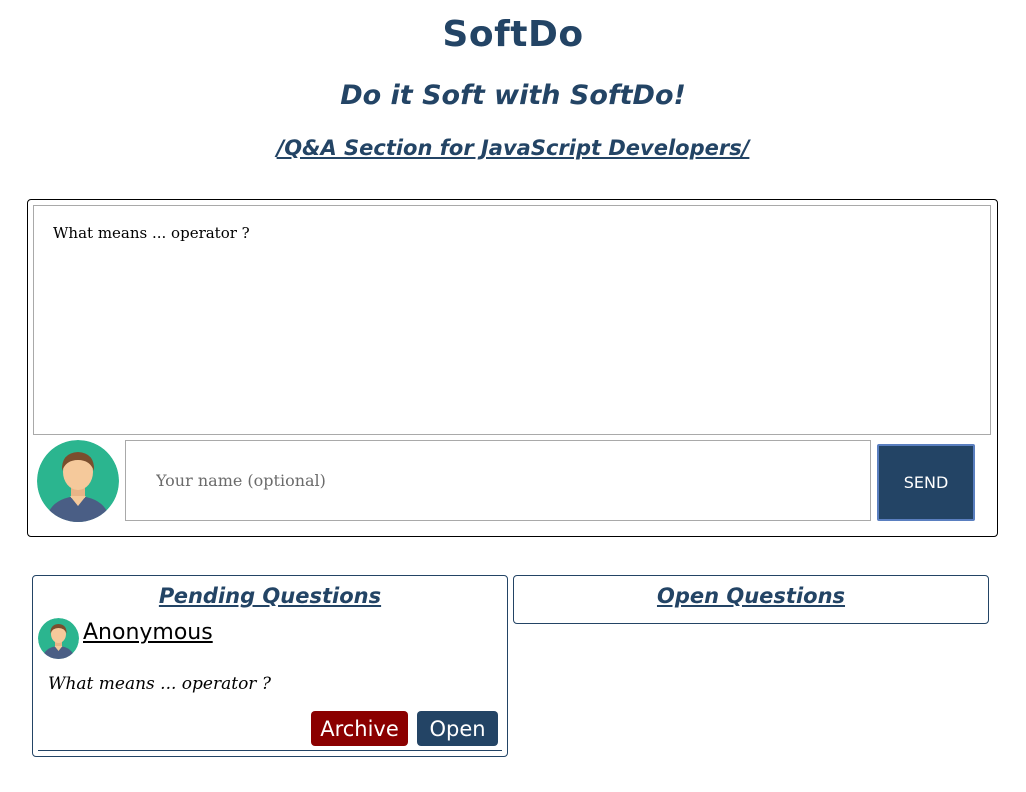  What do you see at coordinates (513, 34) in the screenshot?
I see `brand-title: SoftDo` at bounding box center [513, 34].